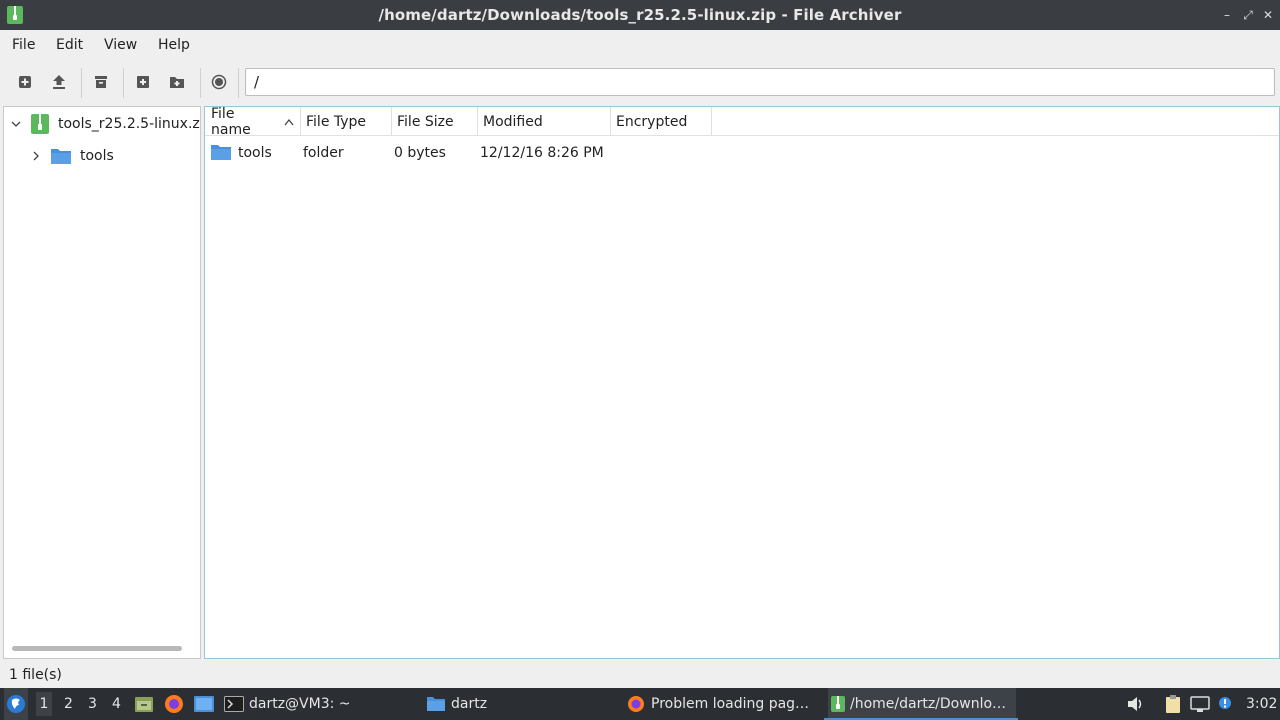 Image resolution: width=1280 pixels, height=720 pixels. What do you see at coordinates (25, 82) in the screenshot?
I see `new-archive-icon` at bounding box center [25, 82].